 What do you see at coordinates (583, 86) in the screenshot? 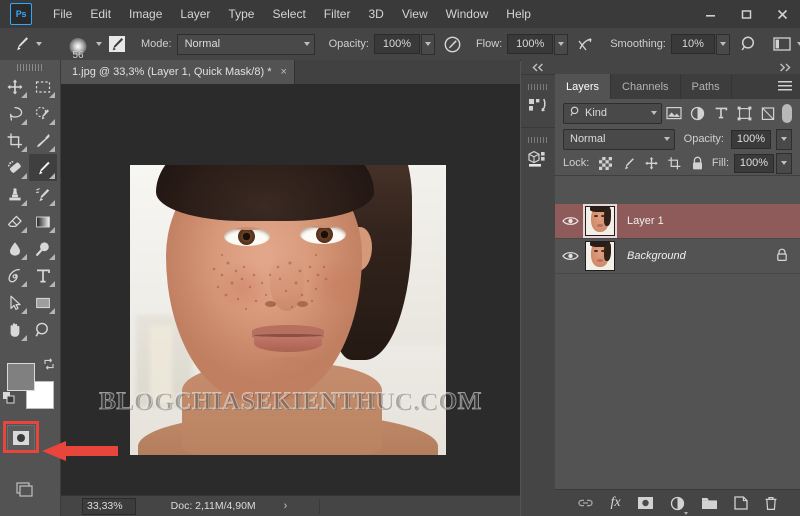
I see `tab-layers: Layers` at bounding box center [583, 86].